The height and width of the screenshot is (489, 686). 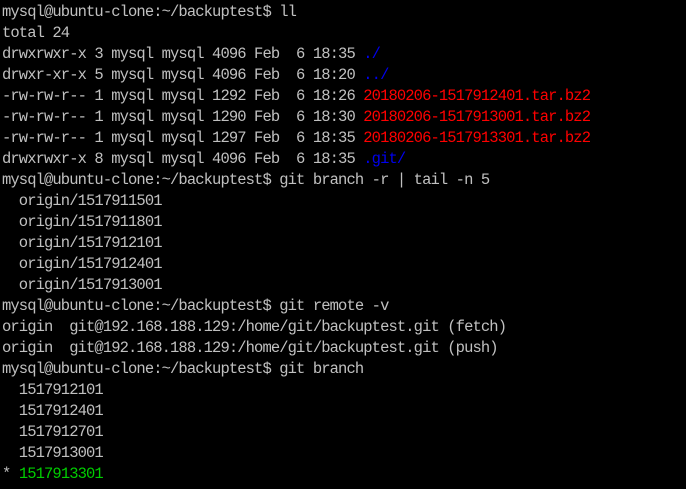 What do you see at coordinates (344, 411) in the screenshot?
I see `terminal-line: 1517912401` at bounding box center [344, 411].